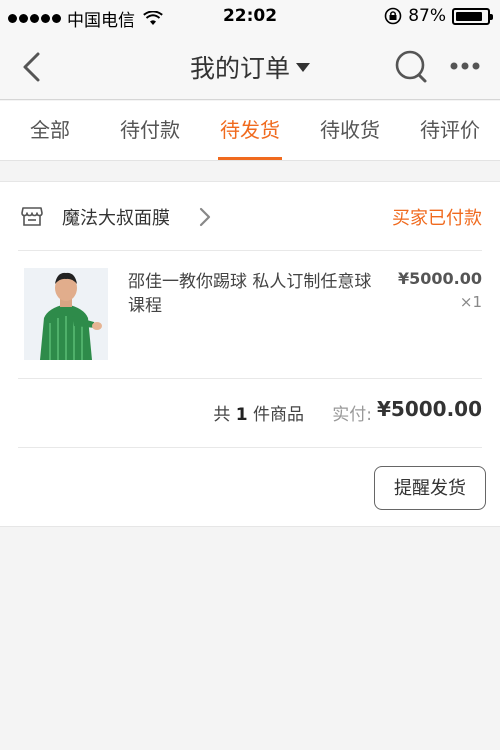 The height and width of the screenshot is (750, 500). Describe the element at coordinates (465, 66) in the screenshot. I see `more-options-icon` at that location.